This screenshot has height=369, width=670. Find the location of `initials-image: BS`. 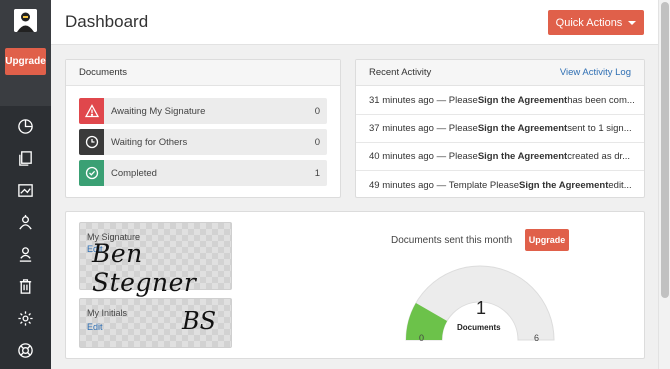

initials-image: BS is located at coordinates (199, 321).